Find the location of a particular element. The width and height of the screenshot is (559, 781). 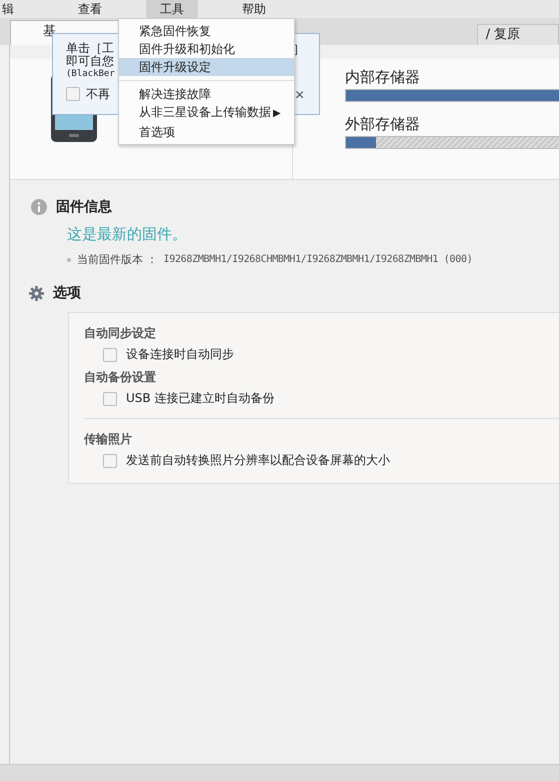

storage-label: 外部存储器 is located at coordinates (383, 124).